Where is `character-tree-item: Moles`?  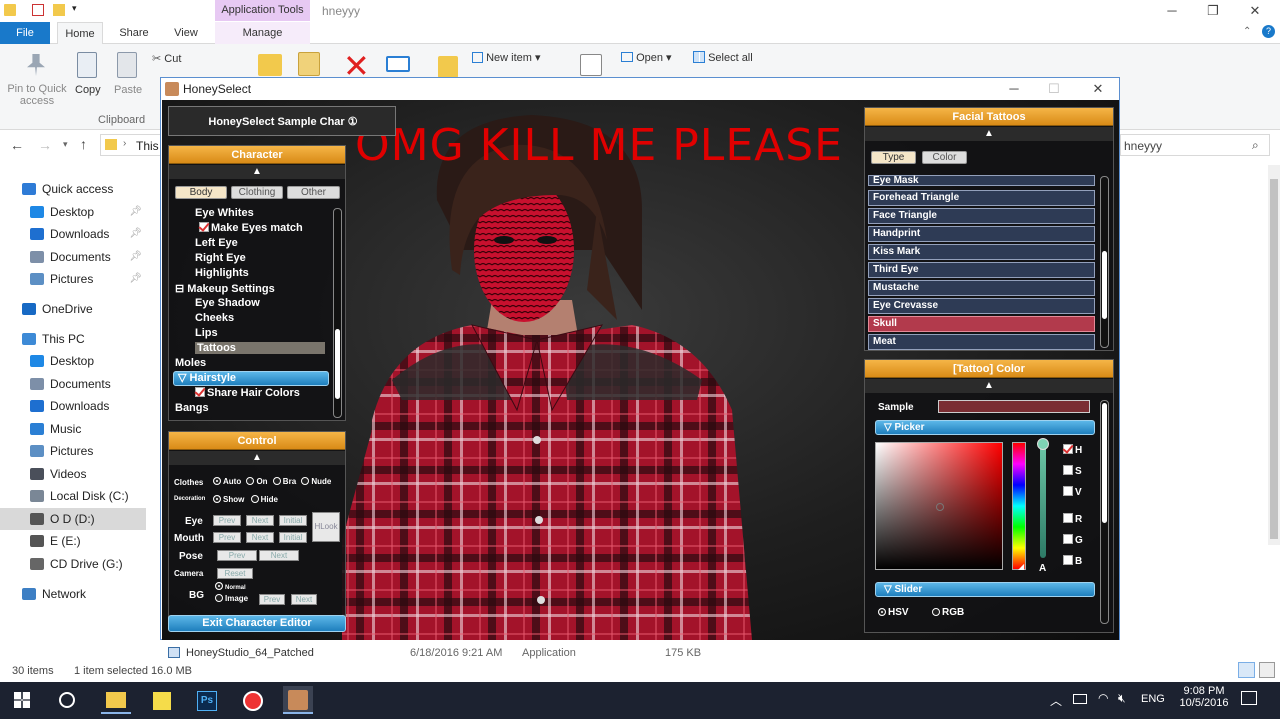 character-tree-item: Moles is located at coordinates (190, 363).